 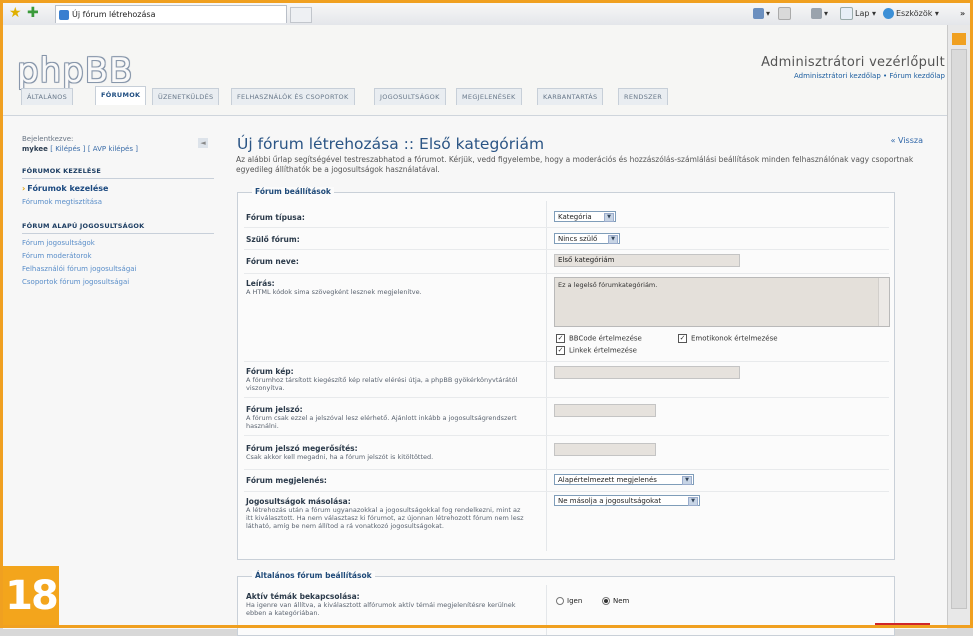 What do you see at coordinates (606, 601) in the screenshot?
I see `radio-no` at bounding box center [606, 601].